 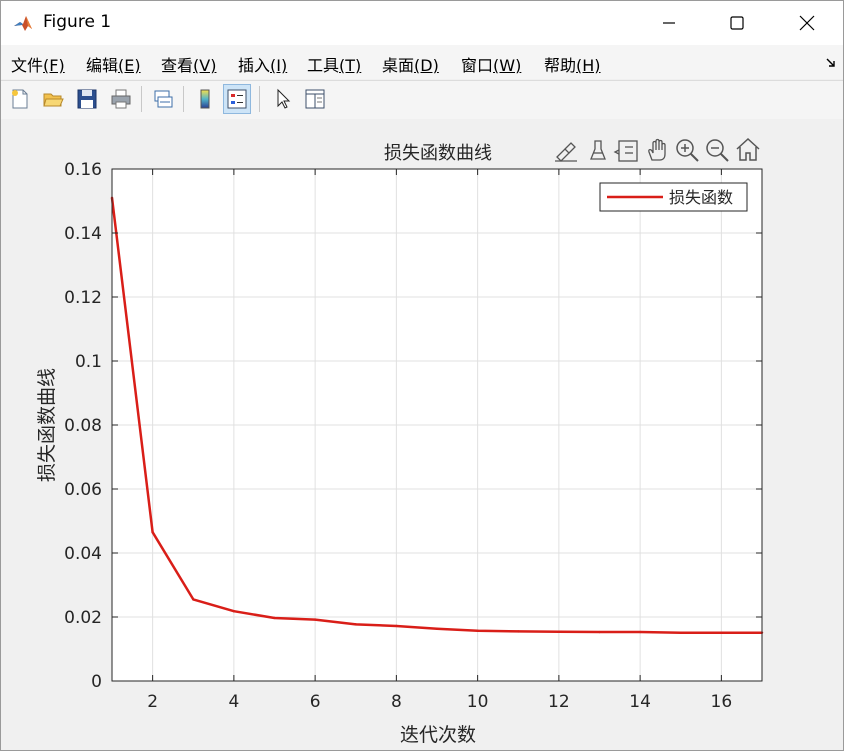 What do you see at coordinates (315, 702) in the screenshot?
I see `x-tick-label: 6` at bounding box center [315, 702].